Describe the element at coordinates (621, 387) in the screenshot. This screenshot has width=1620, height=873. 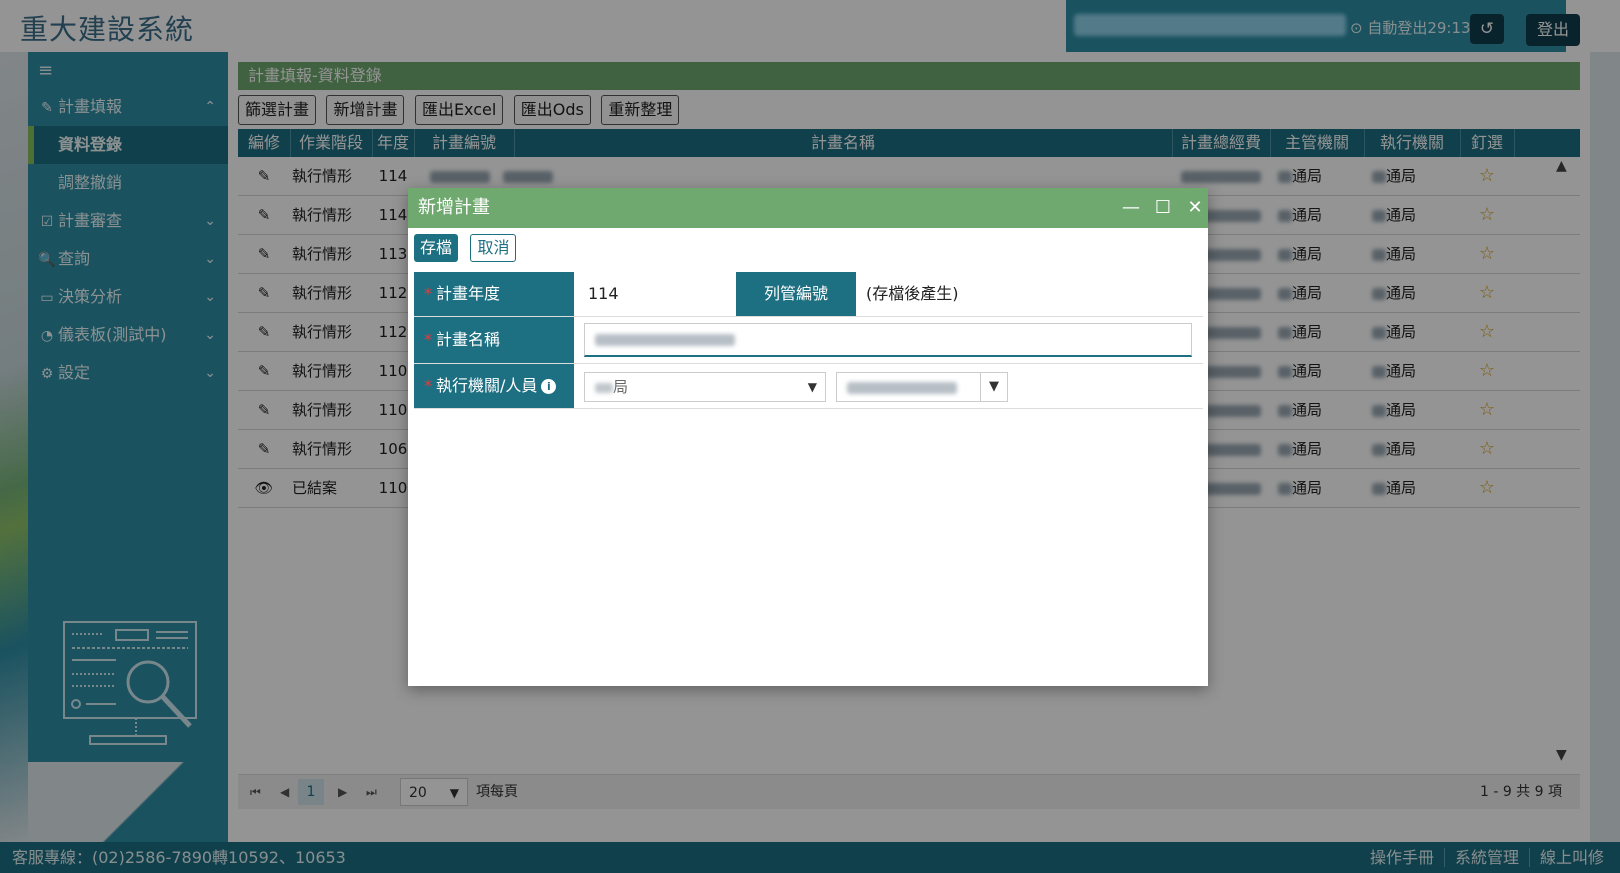
I see `exec-org-value: 局` at that location.